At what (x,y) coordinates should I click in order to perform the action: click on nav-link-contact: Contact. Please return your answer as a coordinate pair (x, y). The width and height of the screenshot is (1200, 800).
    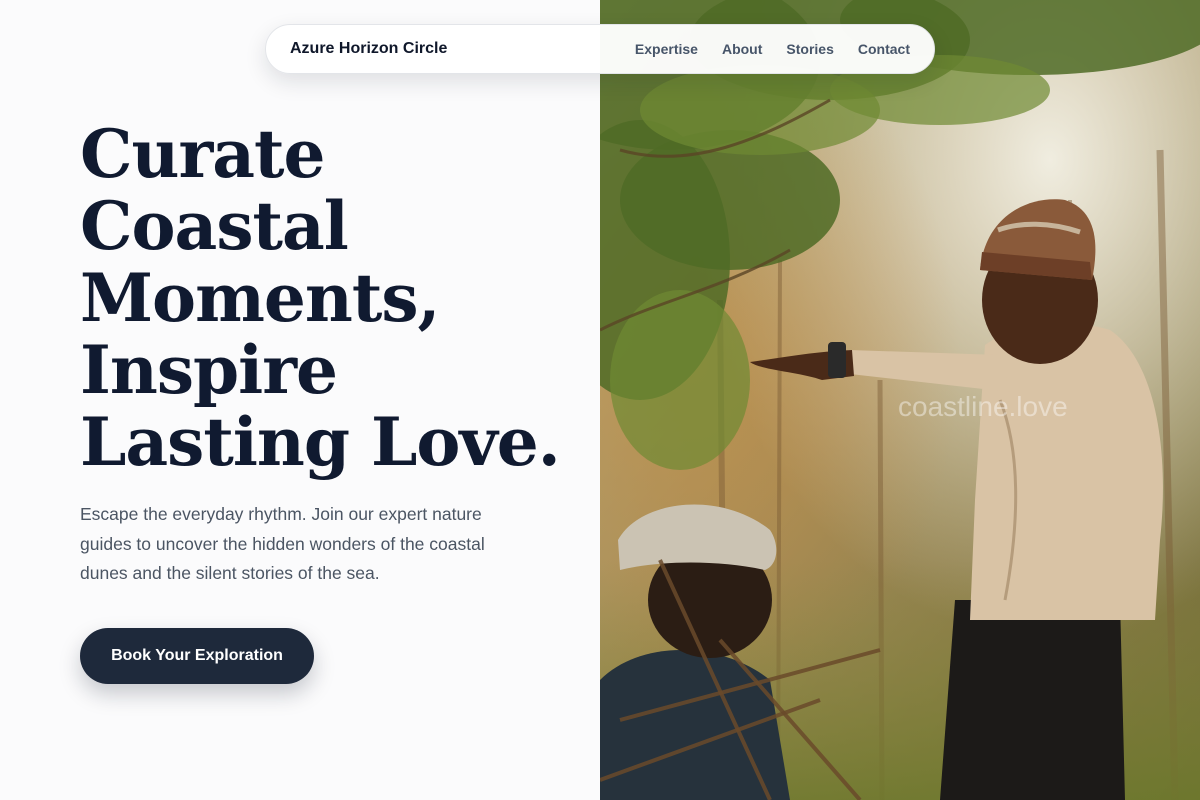
    Looking at the image, I should click on (884, 49).